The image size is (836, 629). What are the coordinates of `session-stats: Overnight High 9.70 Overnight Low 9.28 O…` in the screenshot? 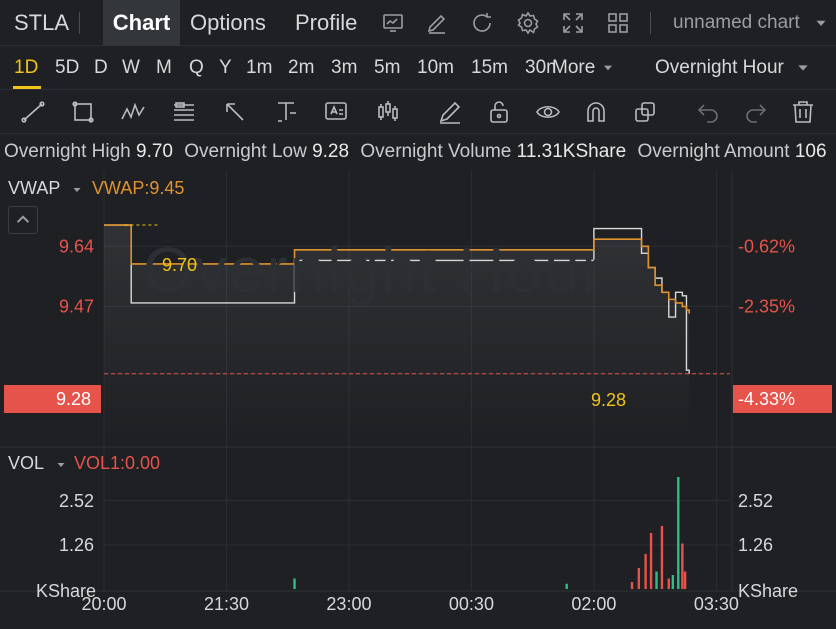 It's located at (418, 153).